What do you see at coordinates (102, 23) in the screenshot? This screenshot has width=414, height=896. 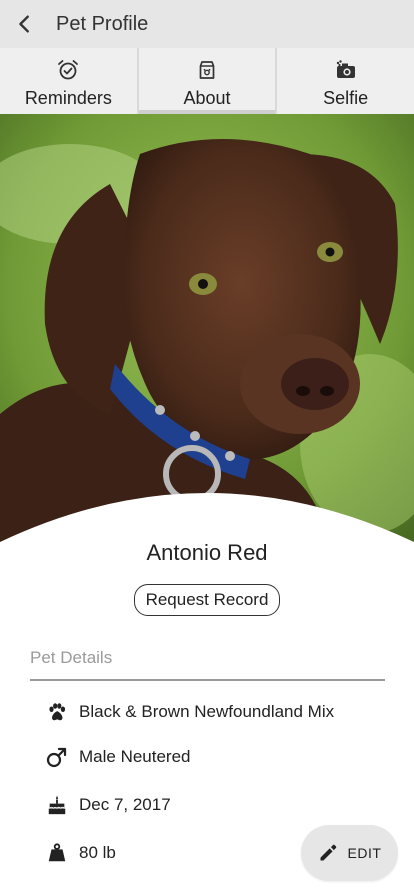 I see `page-title: Pet Profile` at bounding box center [102, 23].